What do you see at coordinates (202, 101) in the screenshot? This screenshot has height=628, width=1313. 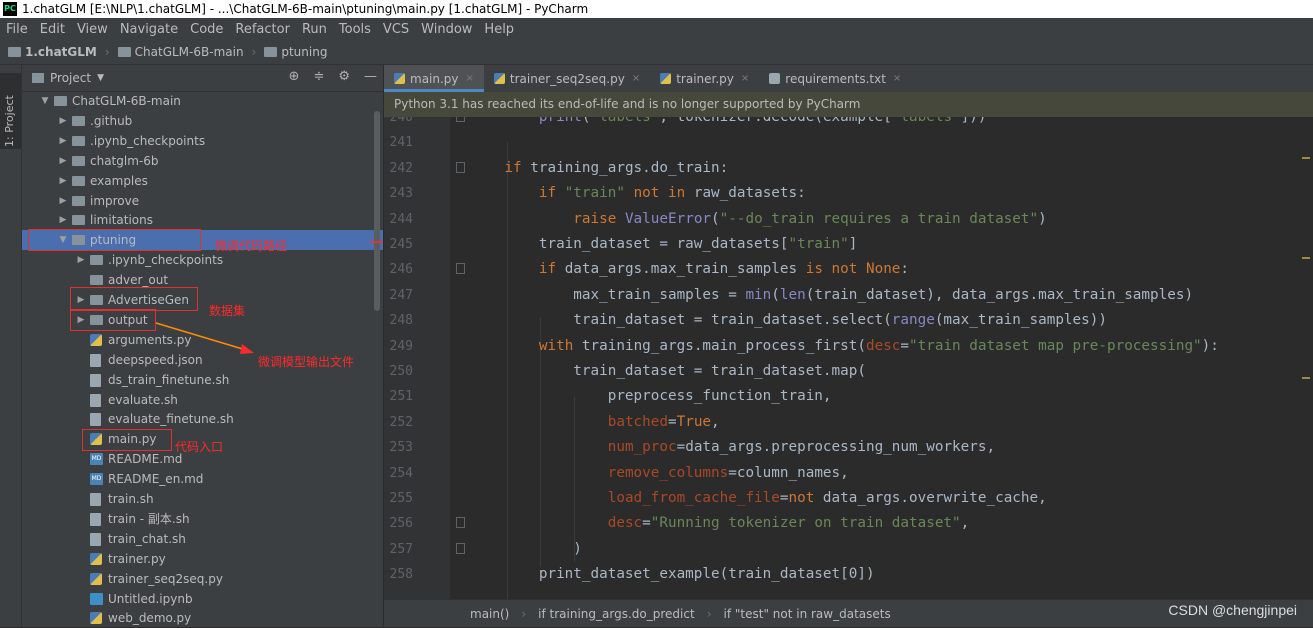 I see `tree-item: ▼ ChatGLM-6B-main` at bounding box center [202, 101].